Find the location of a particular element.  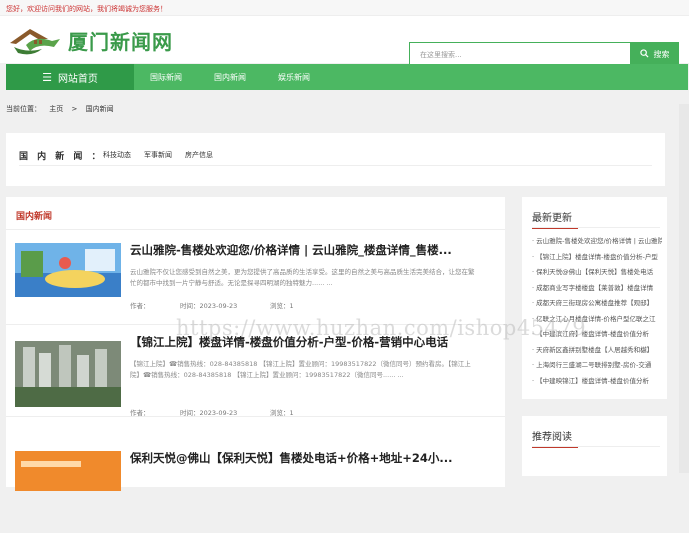

category-link-military: 军事新闻 is located at coordinates (158, 155).